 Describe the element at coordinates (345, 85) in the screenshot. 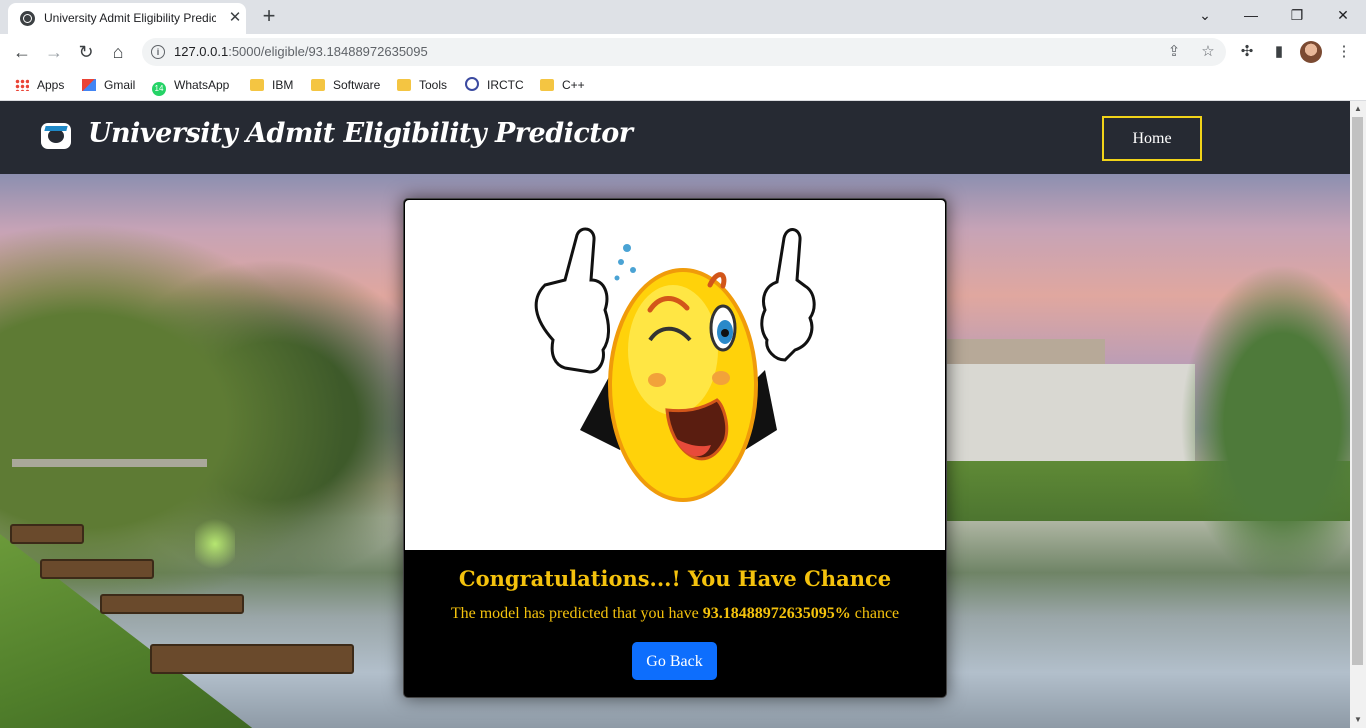

I see `bookmark-software: Software` at that location.